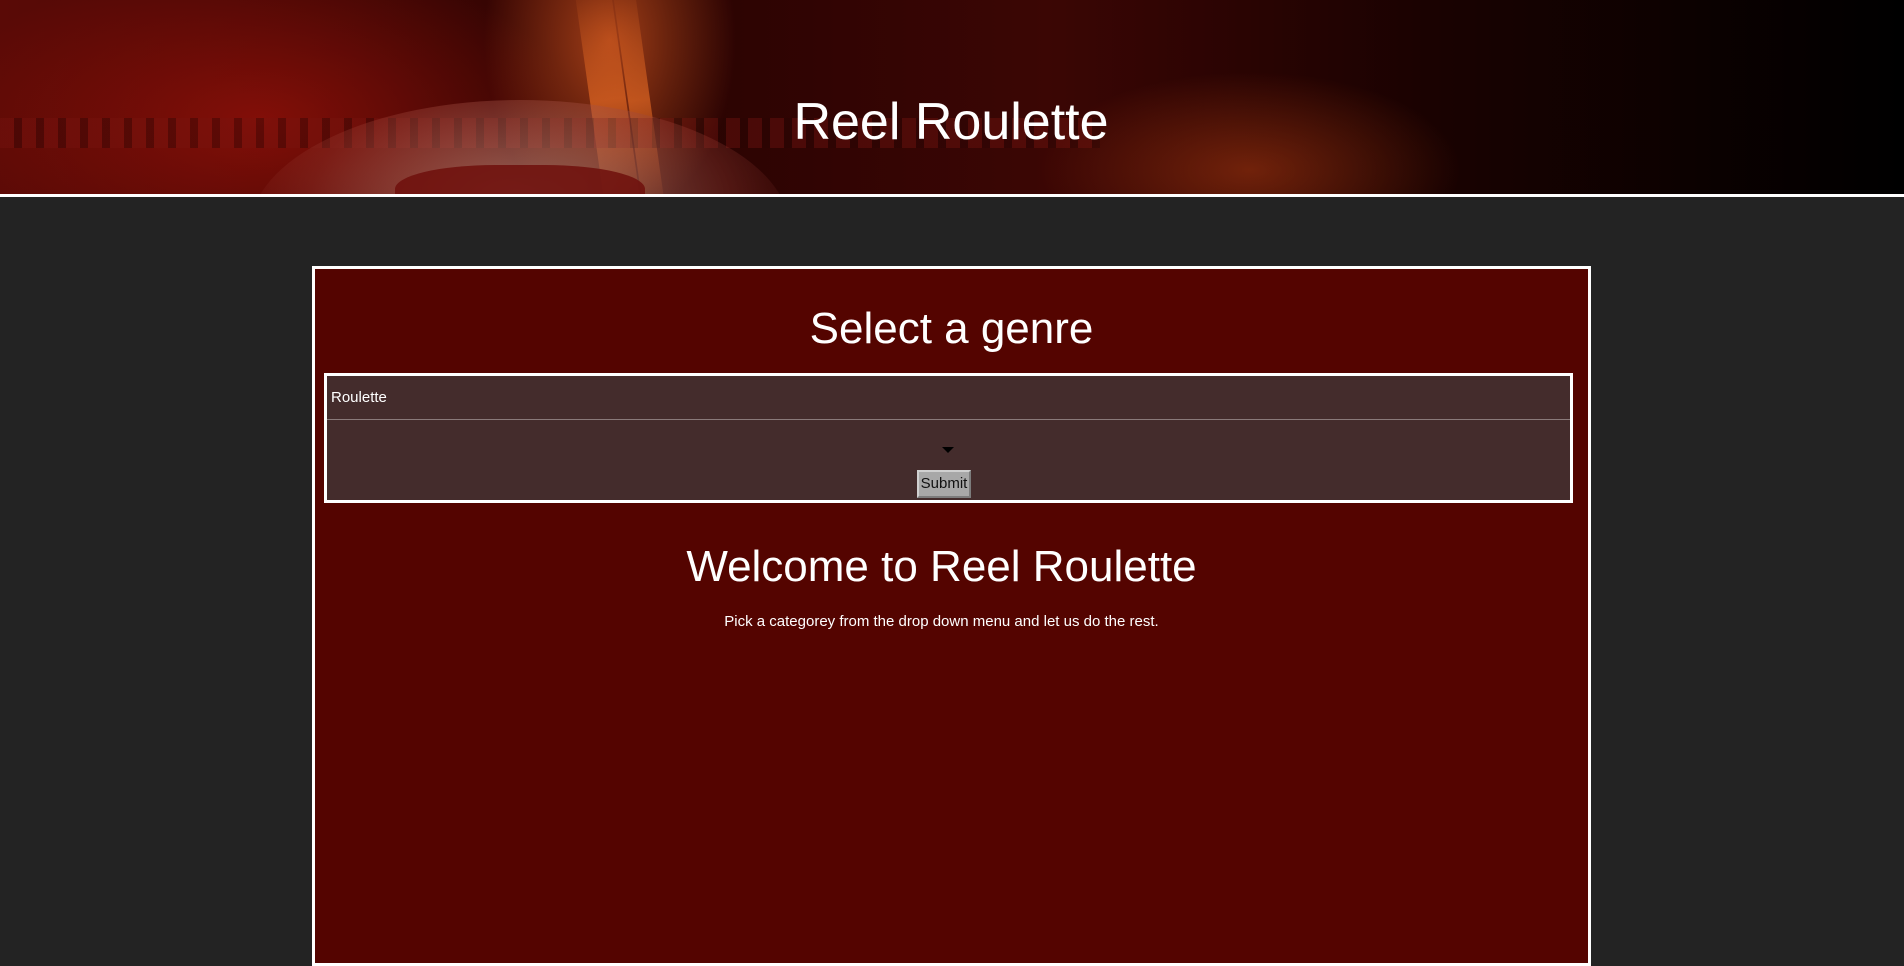  Describe the element at coordinates (948, 398) in the screenshot. I see `genre-select: Roulette` at that location.